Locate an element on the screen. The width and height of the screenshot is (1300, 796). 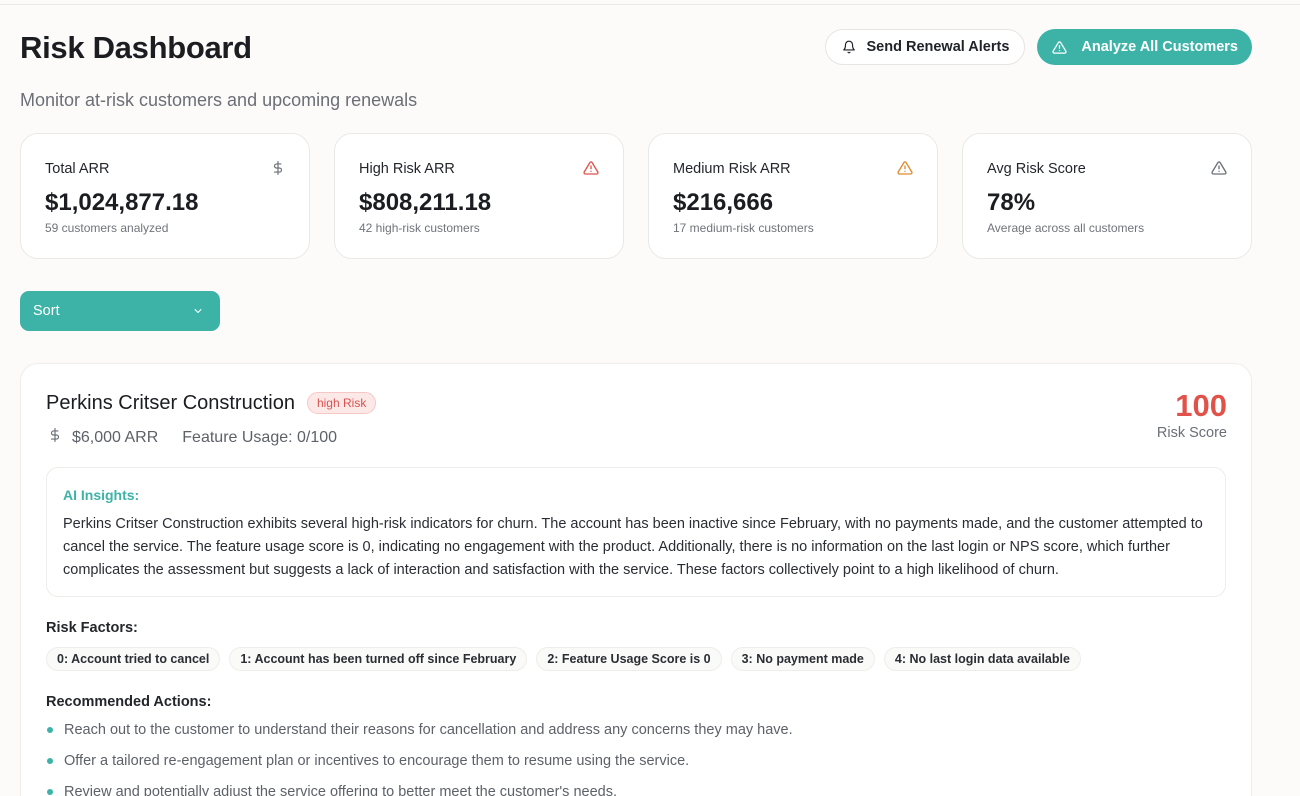
analyze-all-customers-button: Analyze All Customers is located at coordinates (1144, 47).